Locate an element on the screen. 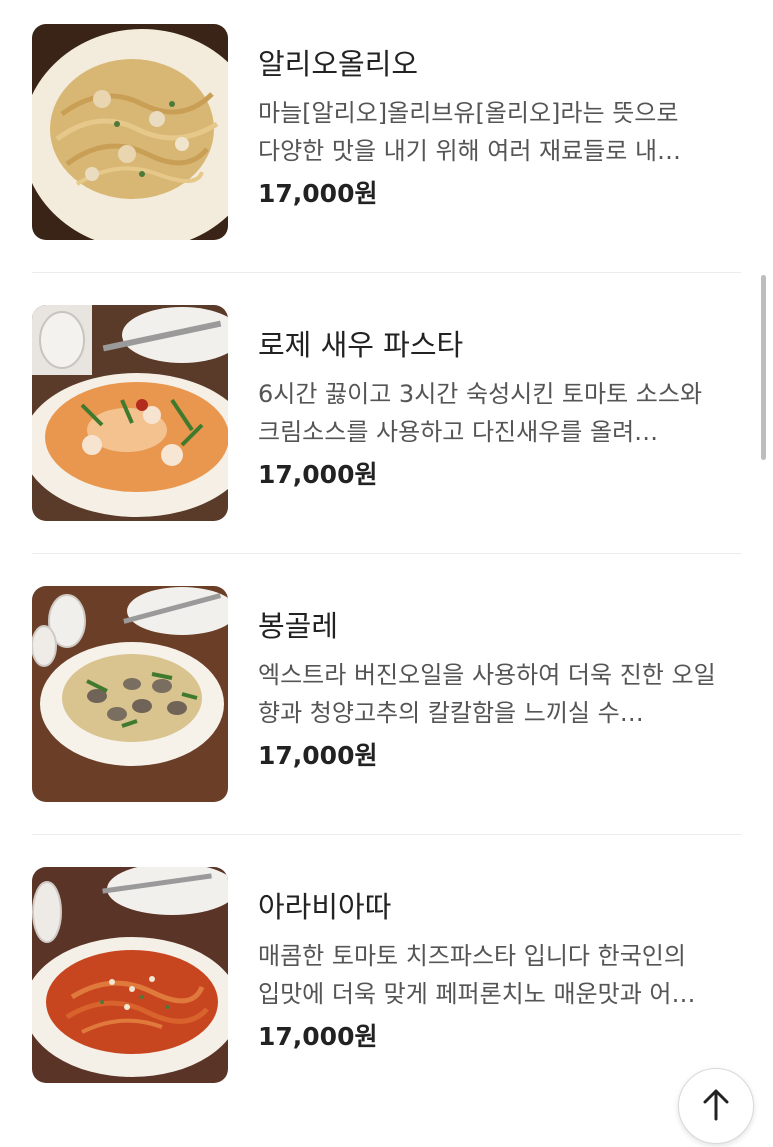 The width and height of the screenshot is (773, 1147). rose-shrimp-pasta-image is located at coordinates (130, 413).